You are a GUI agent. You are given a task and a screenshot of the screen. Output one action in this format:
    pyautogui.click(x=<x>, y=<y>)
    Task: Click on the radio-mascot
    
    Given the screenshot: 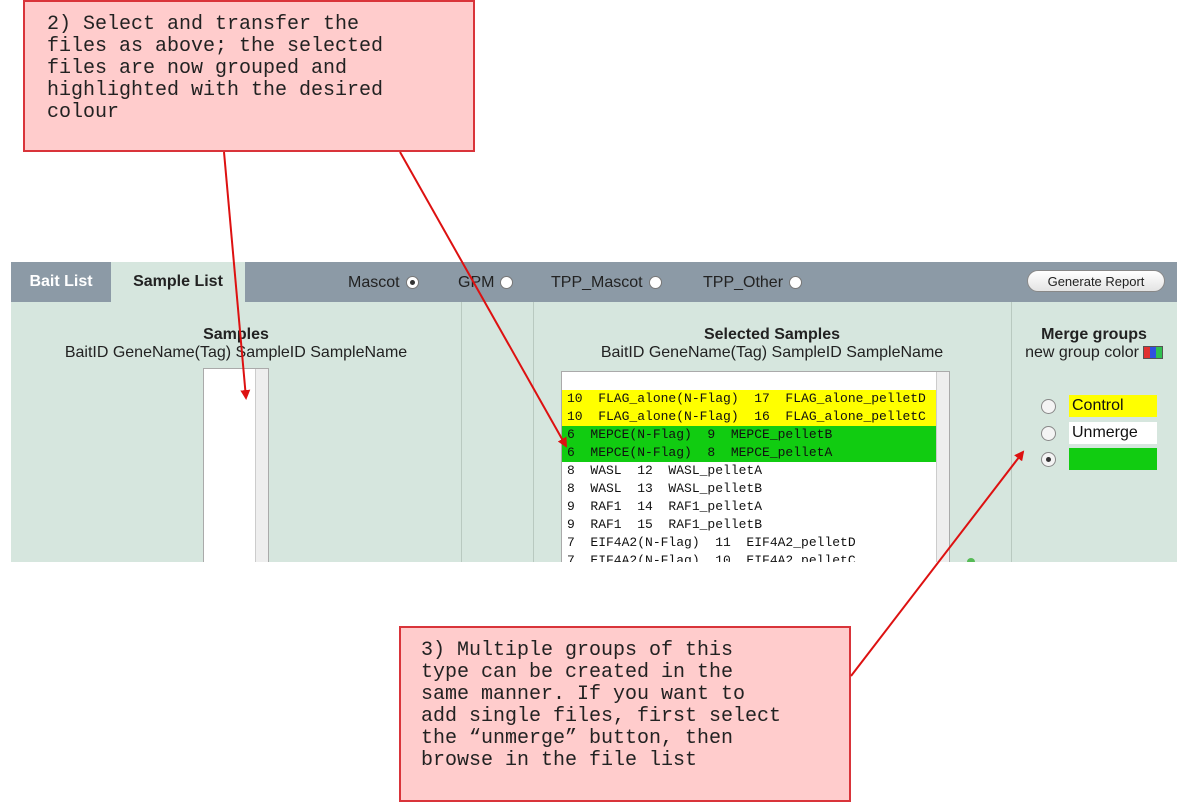 What is the action you would take?
    pyautogui.click(x=412, y=282)
    